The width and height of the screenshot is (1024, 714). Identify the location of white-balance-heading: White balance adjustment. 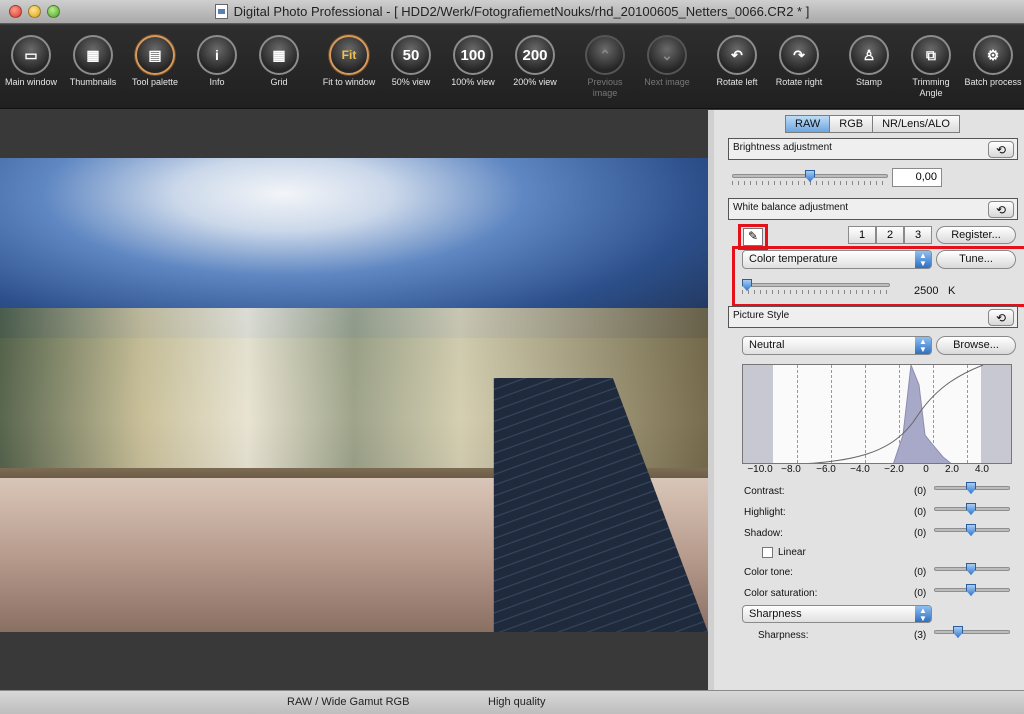
(791, 207).